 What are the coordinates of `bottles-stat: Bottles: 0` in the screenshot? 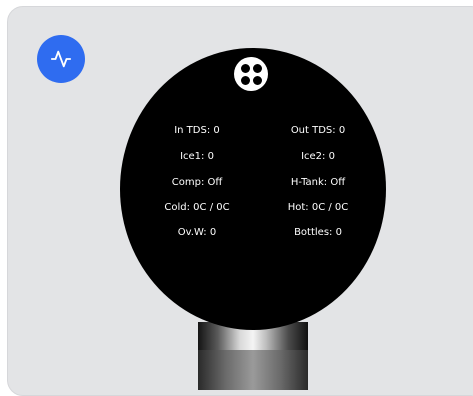 It's located at (318, 232).